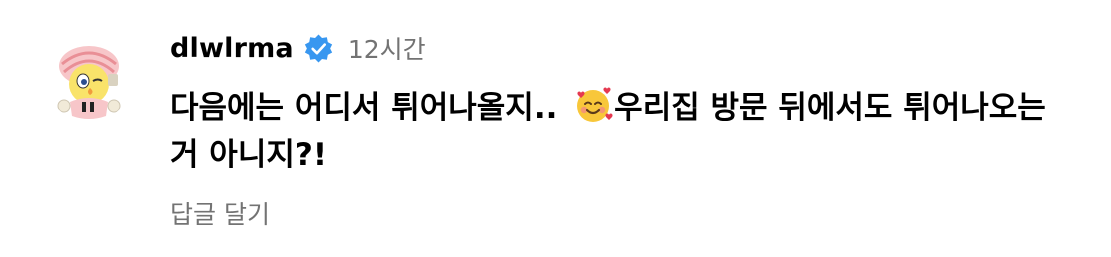 The height and width of the screenshot is (257, 1111). What do you see at coordinates (369, 108) in the screenshot?
I see `comment-text-part: 다음에는 어디서 튀어나올지..` at bounding box center [369, 108].